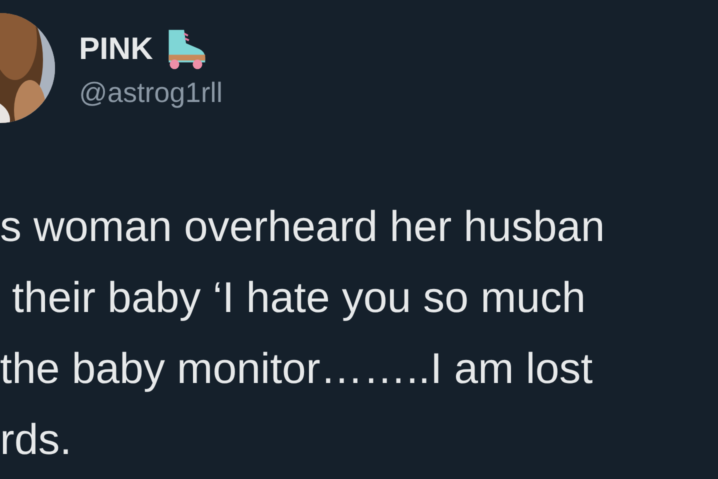  I want to click on tweet-text-line: rds., so click(36, 440).